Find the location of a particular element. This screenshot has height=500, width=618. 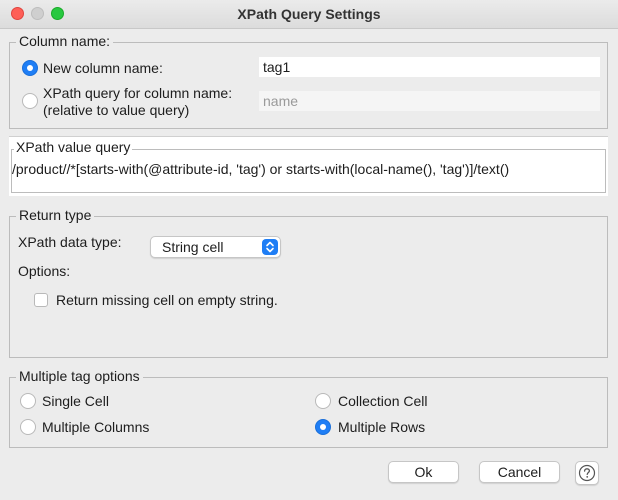

multiple-columns-radio is located at coordinates (28, 427).